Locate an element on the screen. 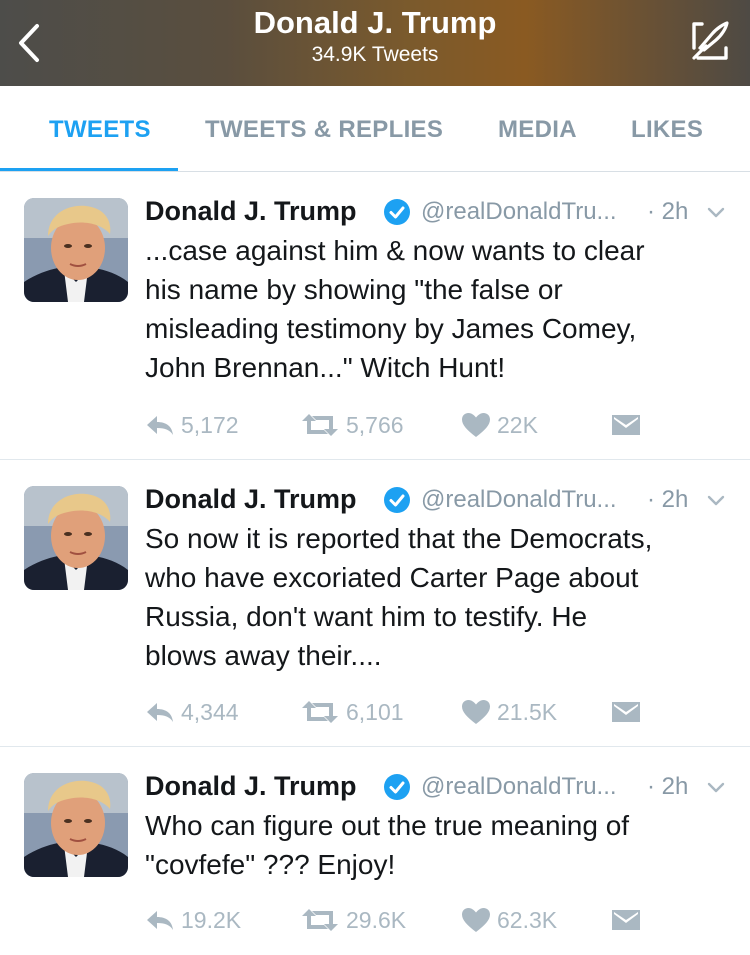  like-button: 62.3K is located at coordinates (509, 920).